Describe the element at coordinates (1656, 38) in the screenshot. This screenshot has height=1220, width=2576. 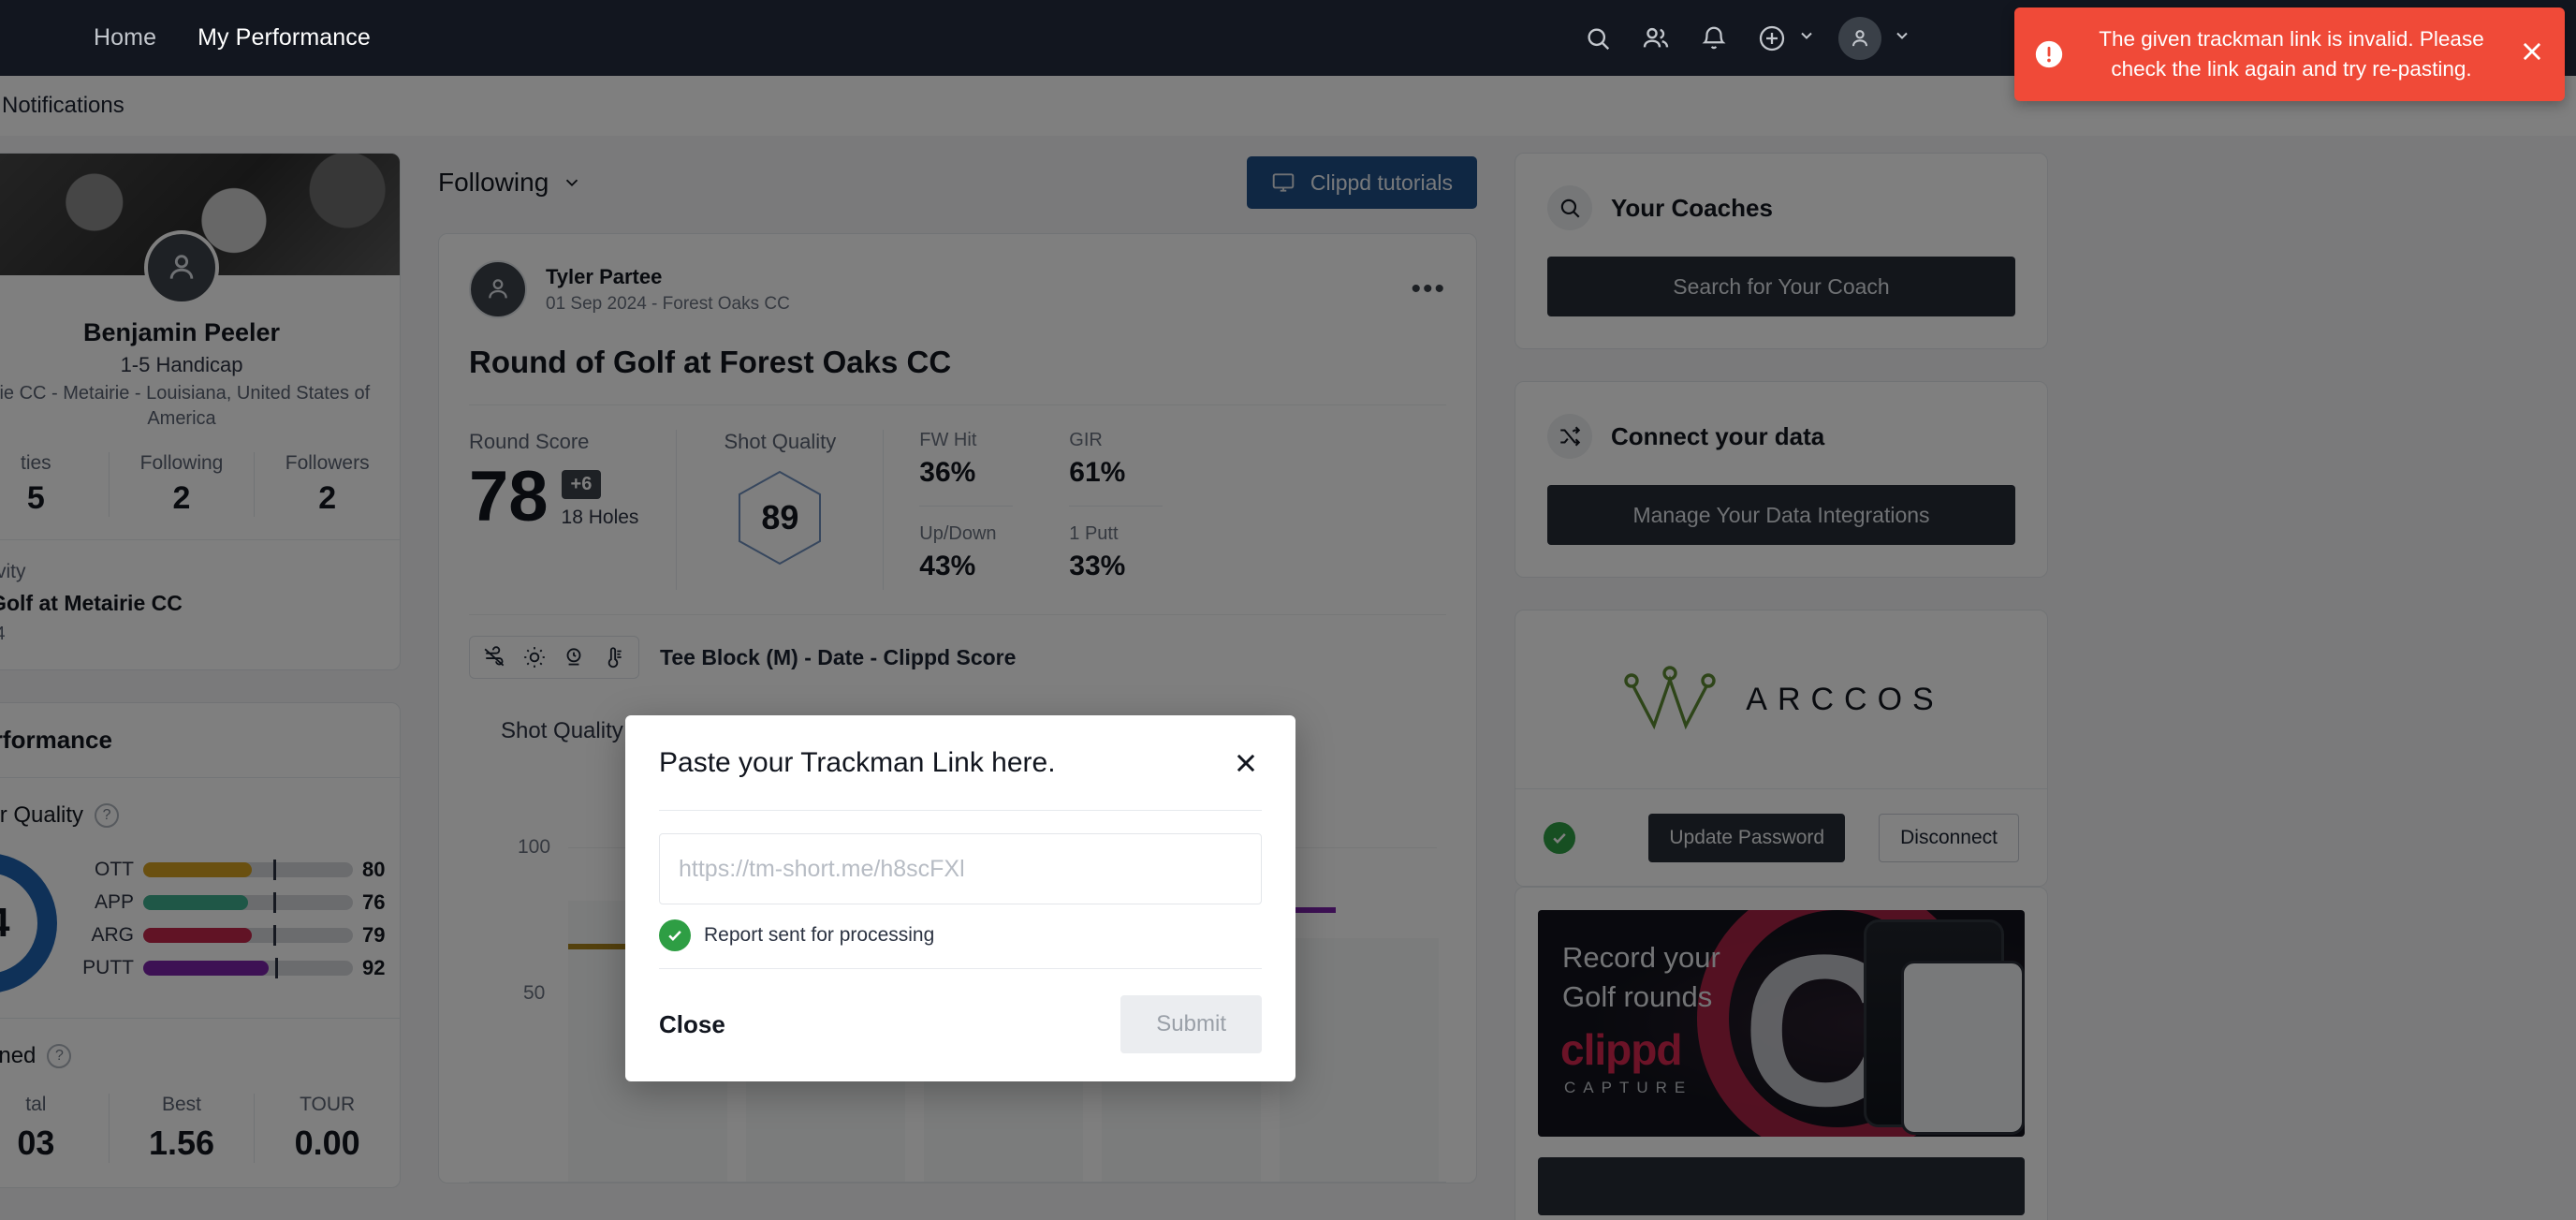
I see `people-icon` at that location.